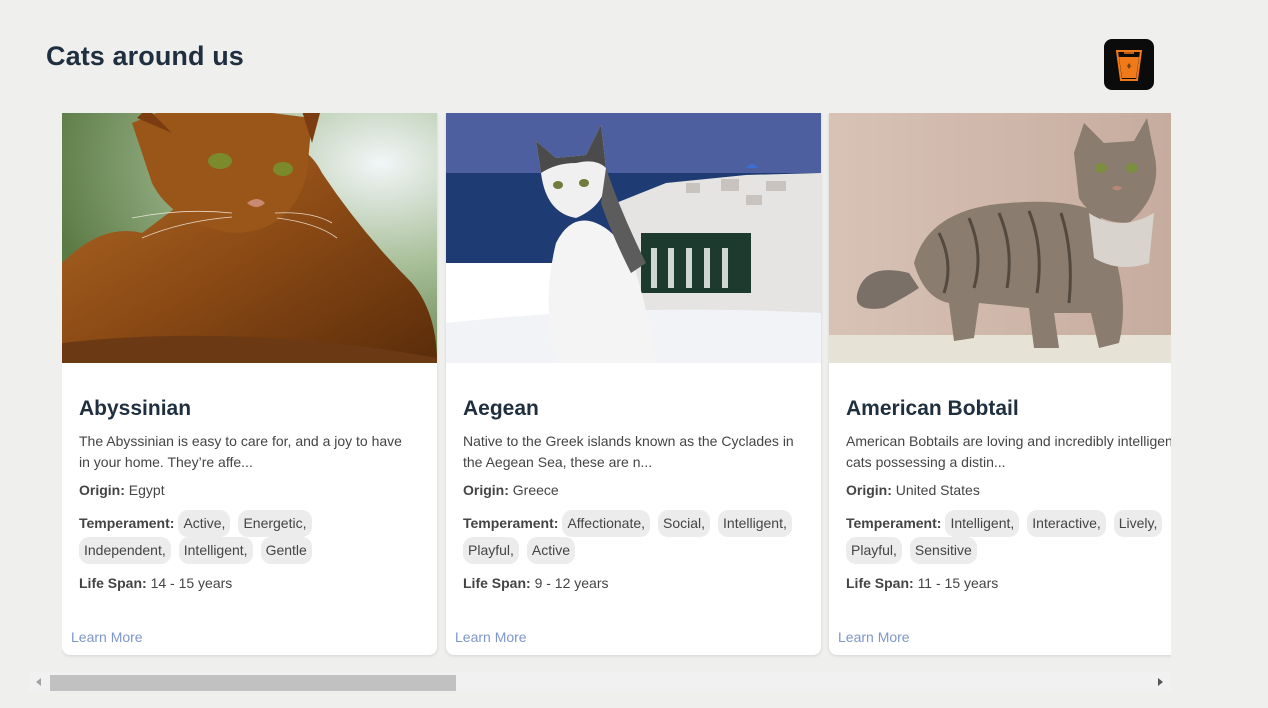 This screenshot has width=1268, height=708. I want to click on temperament-chip: Sensitive, so click(943, 550).